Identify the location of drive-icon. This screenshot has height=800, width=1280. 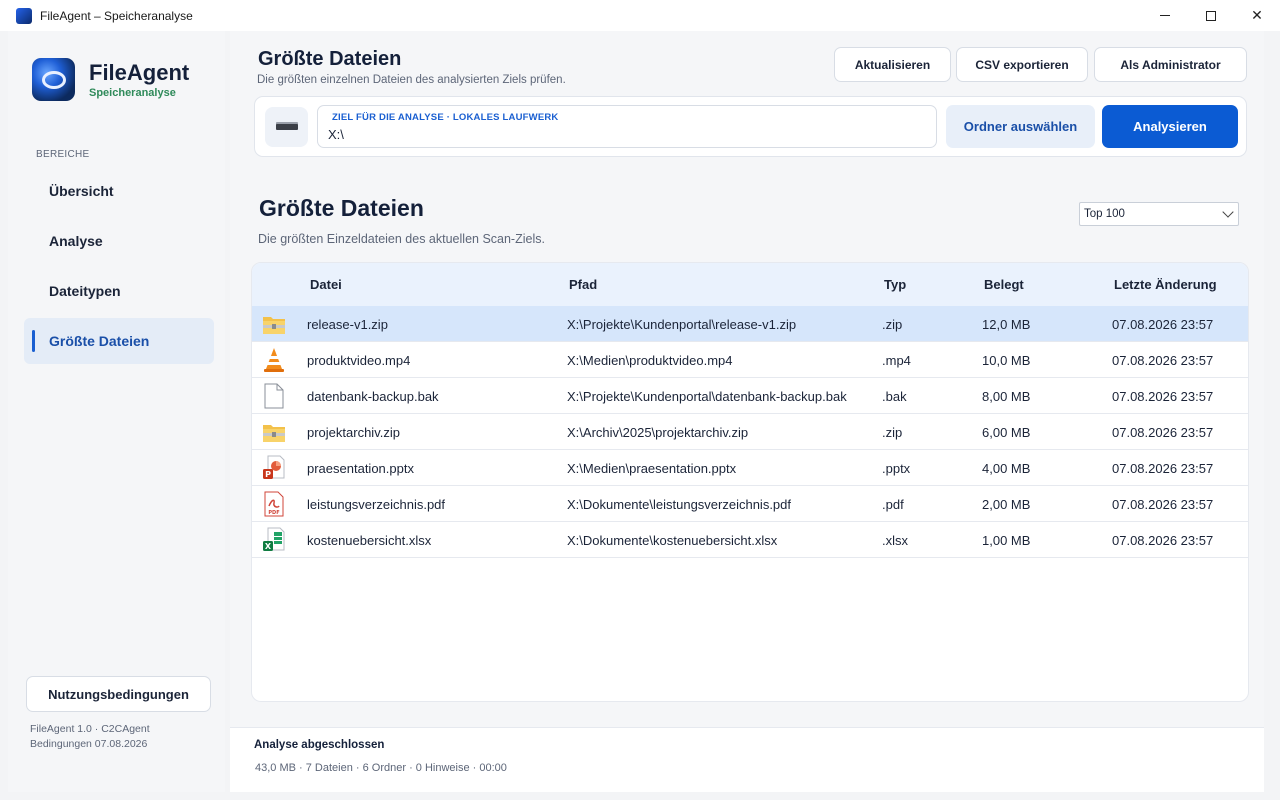
(286, 127).